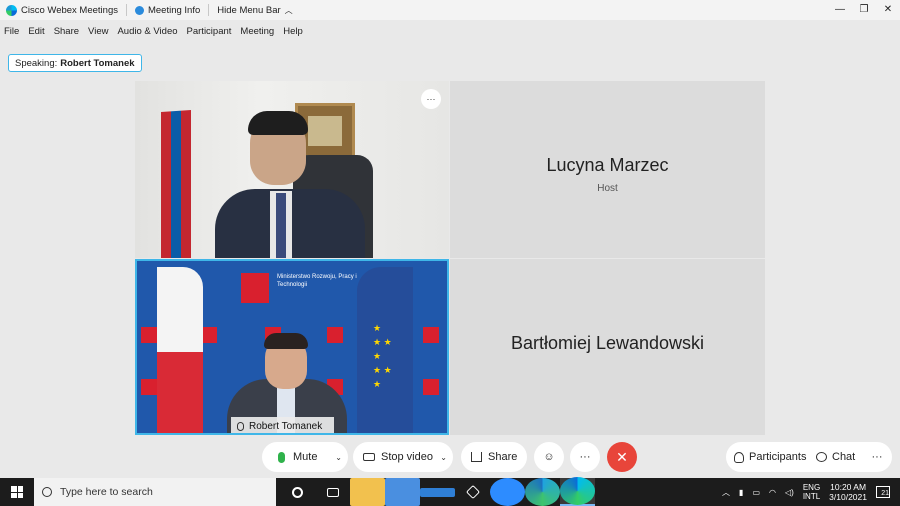 This screenshot has height=506, width=900. Describe the element at coordinates (577, 491) in the screenshot. I see `webex-taskbar-button` at that location.